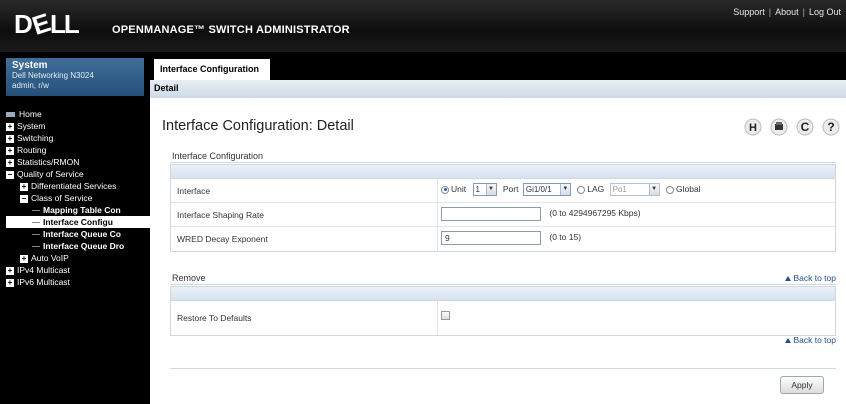 This screenshot has height=404, width=846. I want to click on restore-defaults-checkbox, so click(445, 316).